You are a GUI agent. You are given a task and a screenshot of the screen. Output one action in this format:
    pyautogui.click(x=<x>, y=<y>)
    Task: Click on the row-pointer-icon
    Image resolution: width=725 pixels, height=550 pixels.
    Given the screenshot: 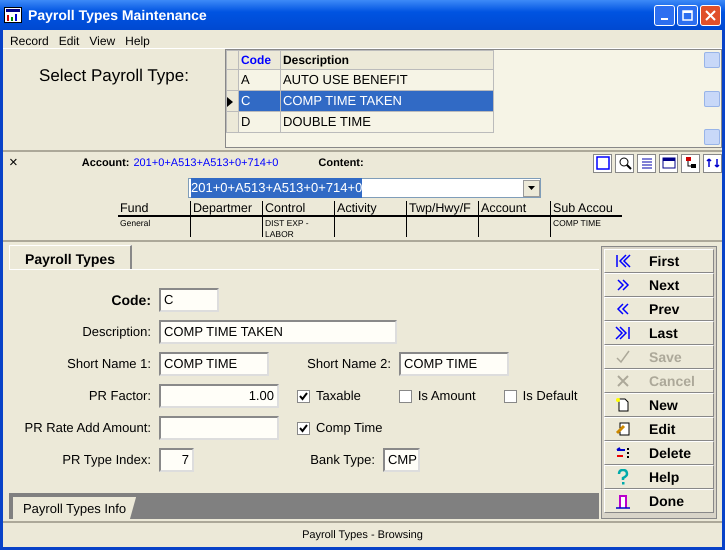 What is the action you would take?
    pyautogui.click(x=230, y=101)
    